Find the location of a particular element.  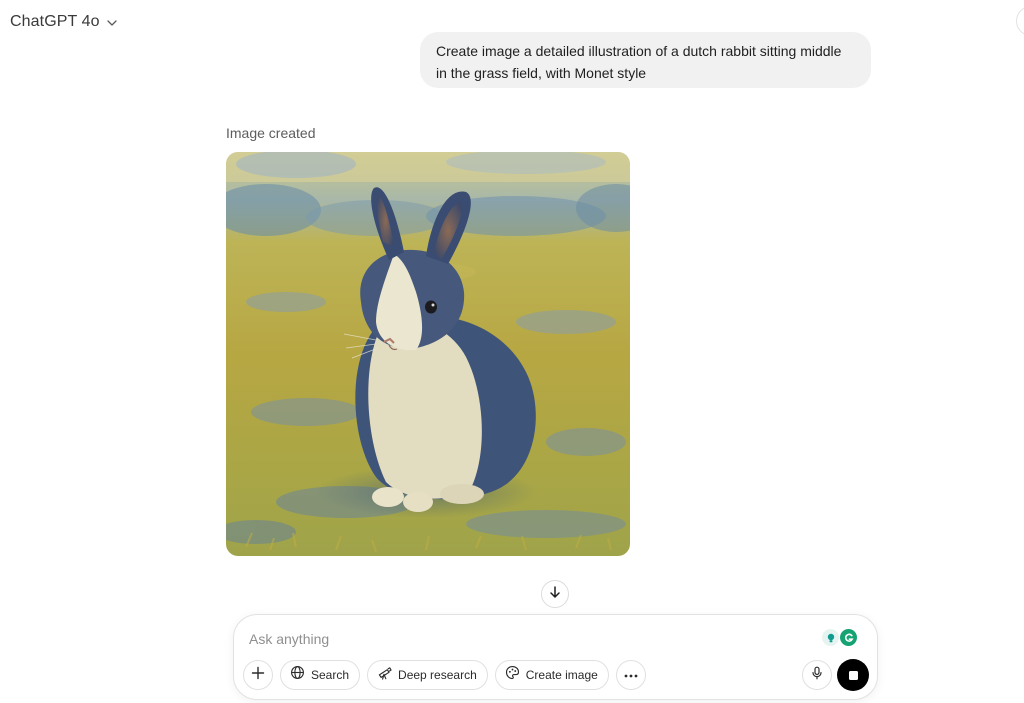

chevron-down-icon is located at coordinates (112, 23).